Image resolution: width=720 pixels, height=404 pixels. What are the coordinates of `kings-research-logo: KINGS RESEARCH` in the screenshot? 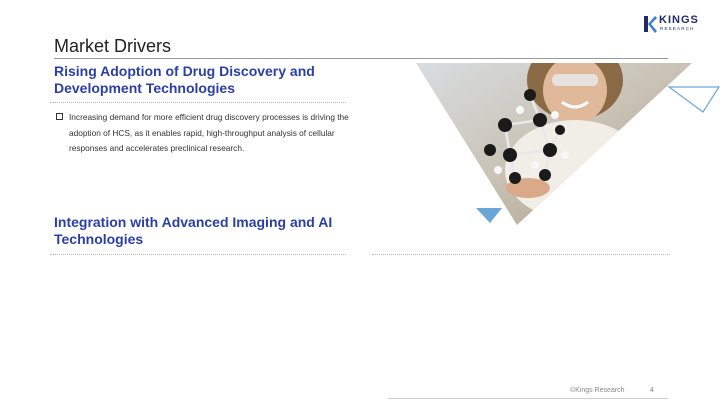 It's located at (675, 25).